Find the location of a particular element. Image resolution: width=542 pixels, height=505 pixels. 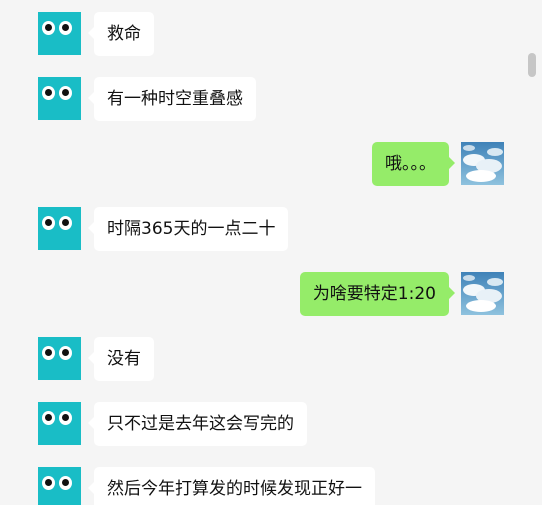

incoming-message-bubble: 然后今年打算发的时候发现正好一 is located at coordinates (231, 486).